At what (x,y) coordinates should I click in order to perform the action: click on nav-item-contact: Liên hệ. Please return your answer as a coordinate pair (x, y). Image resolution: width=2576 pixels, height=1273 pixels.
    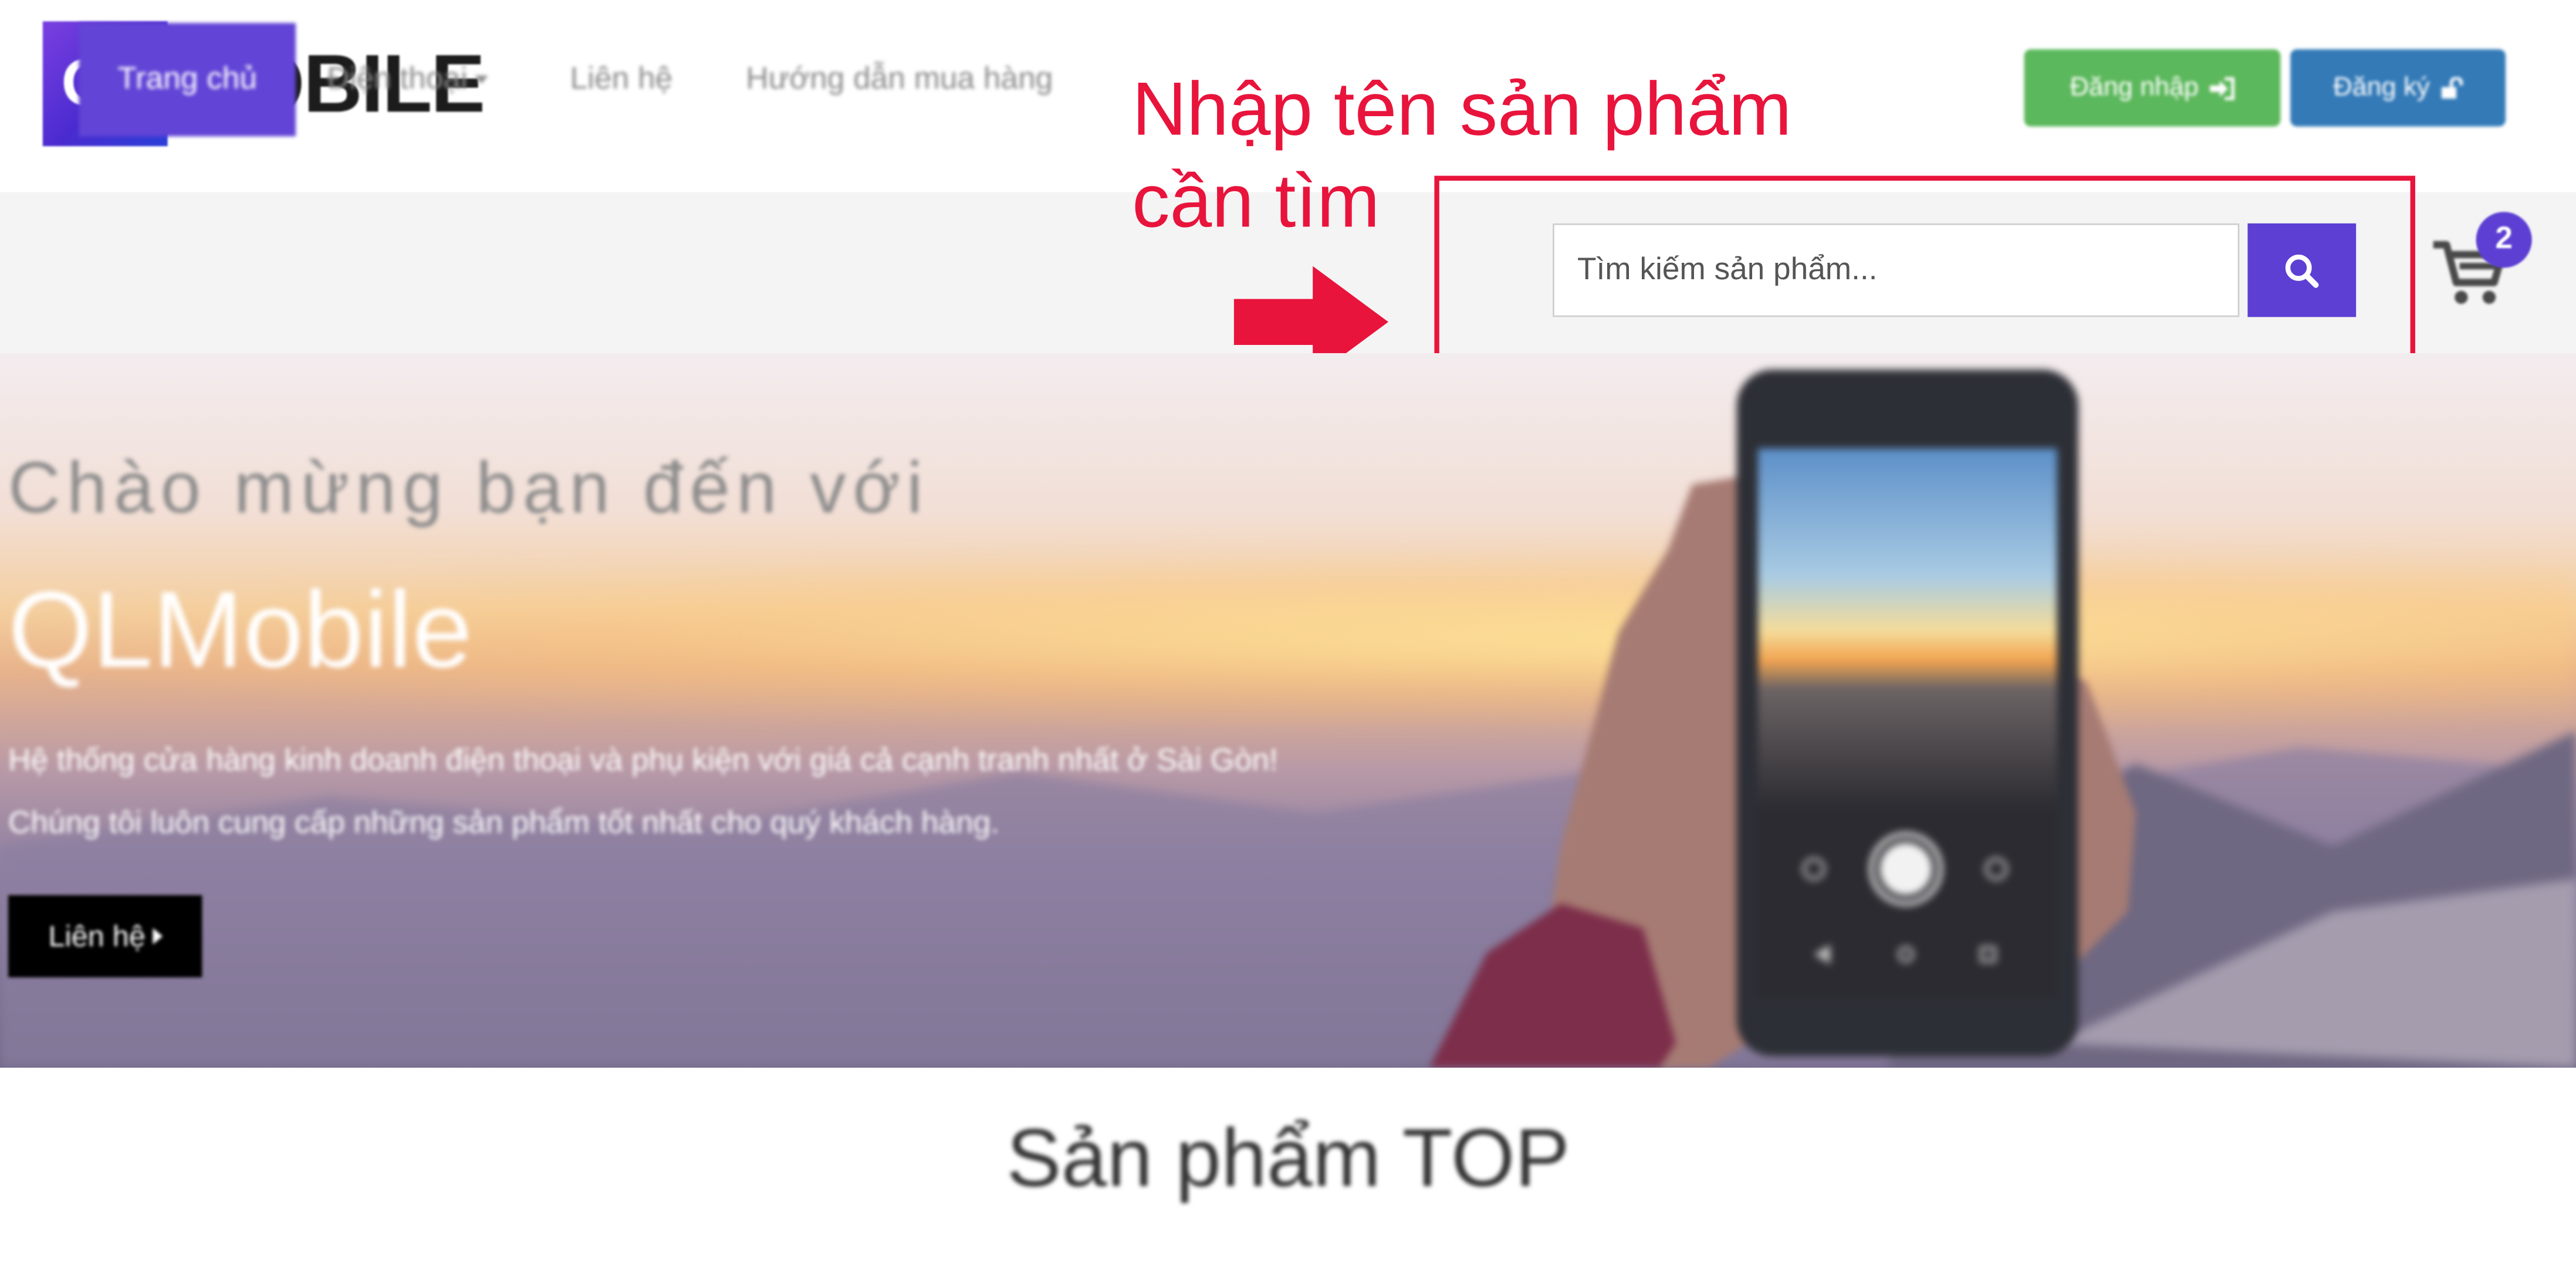
    Looking at the image, I should click on (621, 79).